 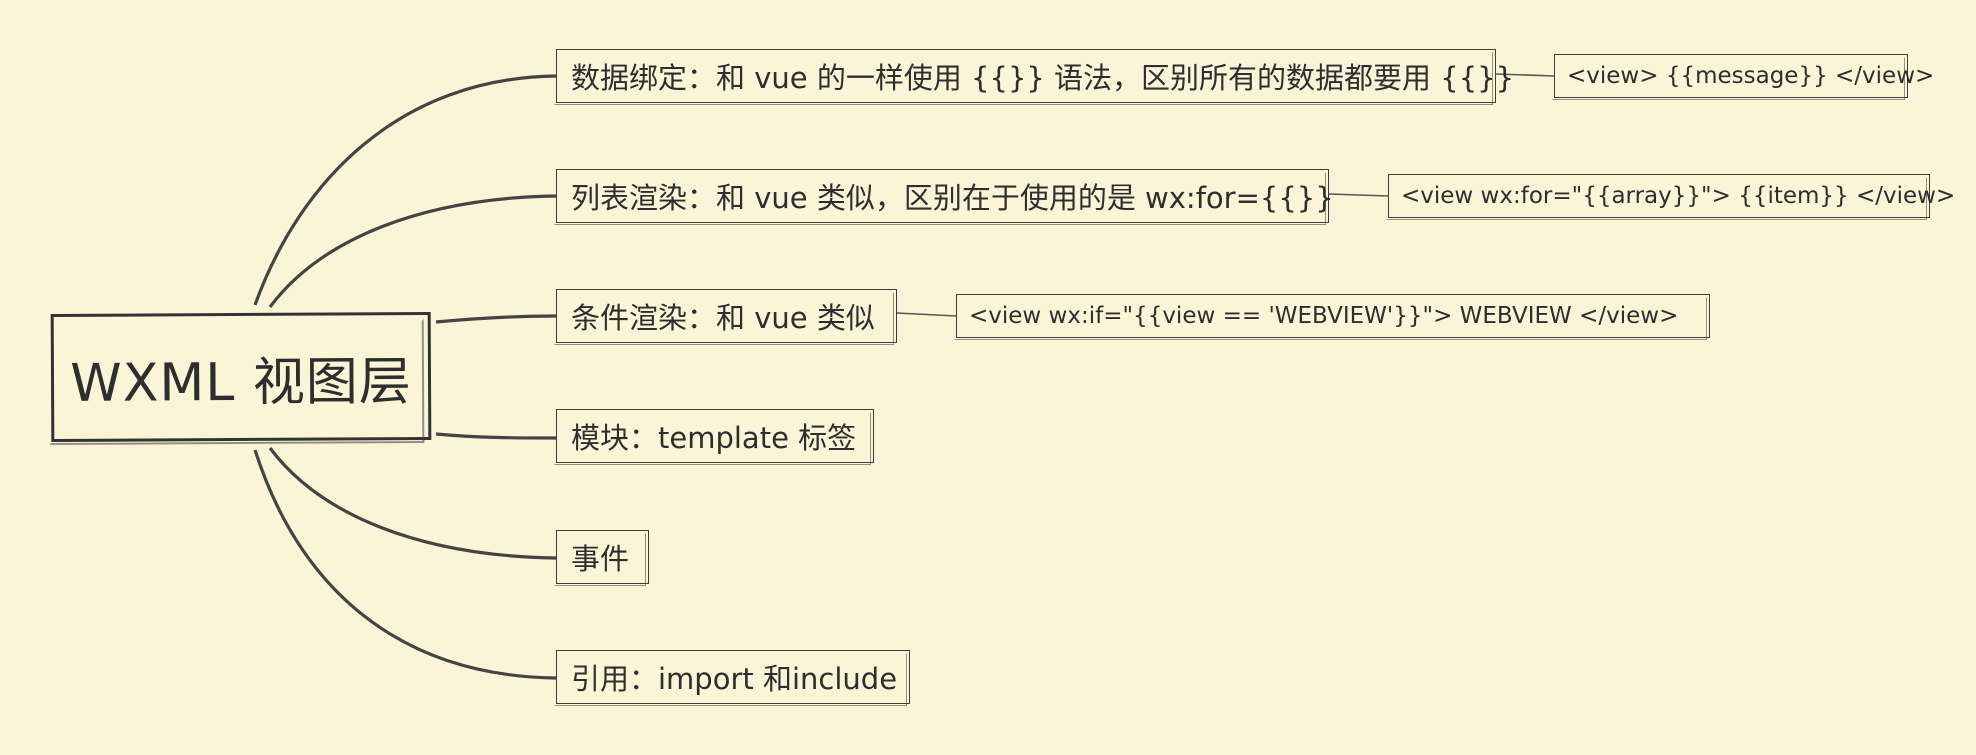 I want to click on connector-branch-2-detail, so click(x=1358, y=195).